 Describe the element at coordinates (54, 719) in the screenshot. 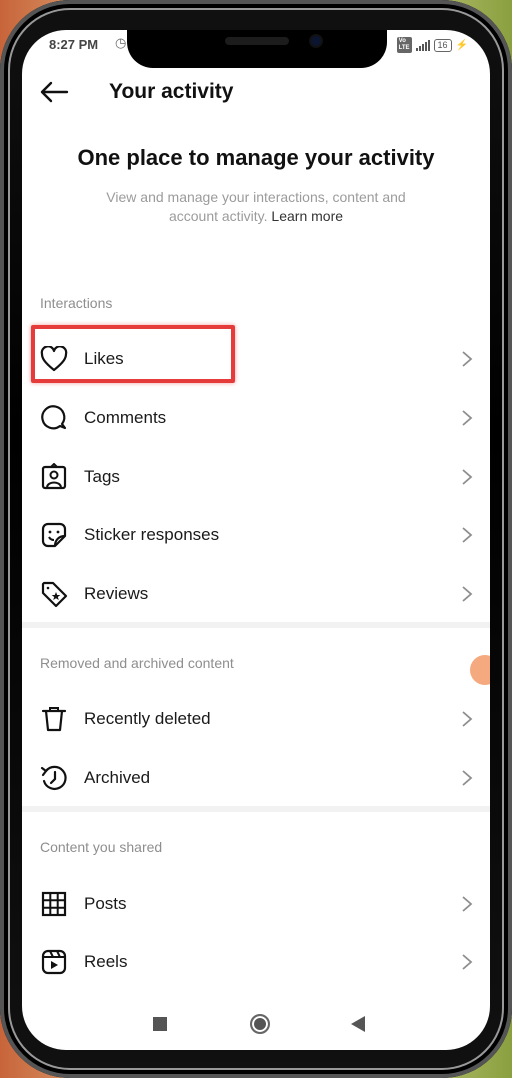

I see `trash-icon` at that location.